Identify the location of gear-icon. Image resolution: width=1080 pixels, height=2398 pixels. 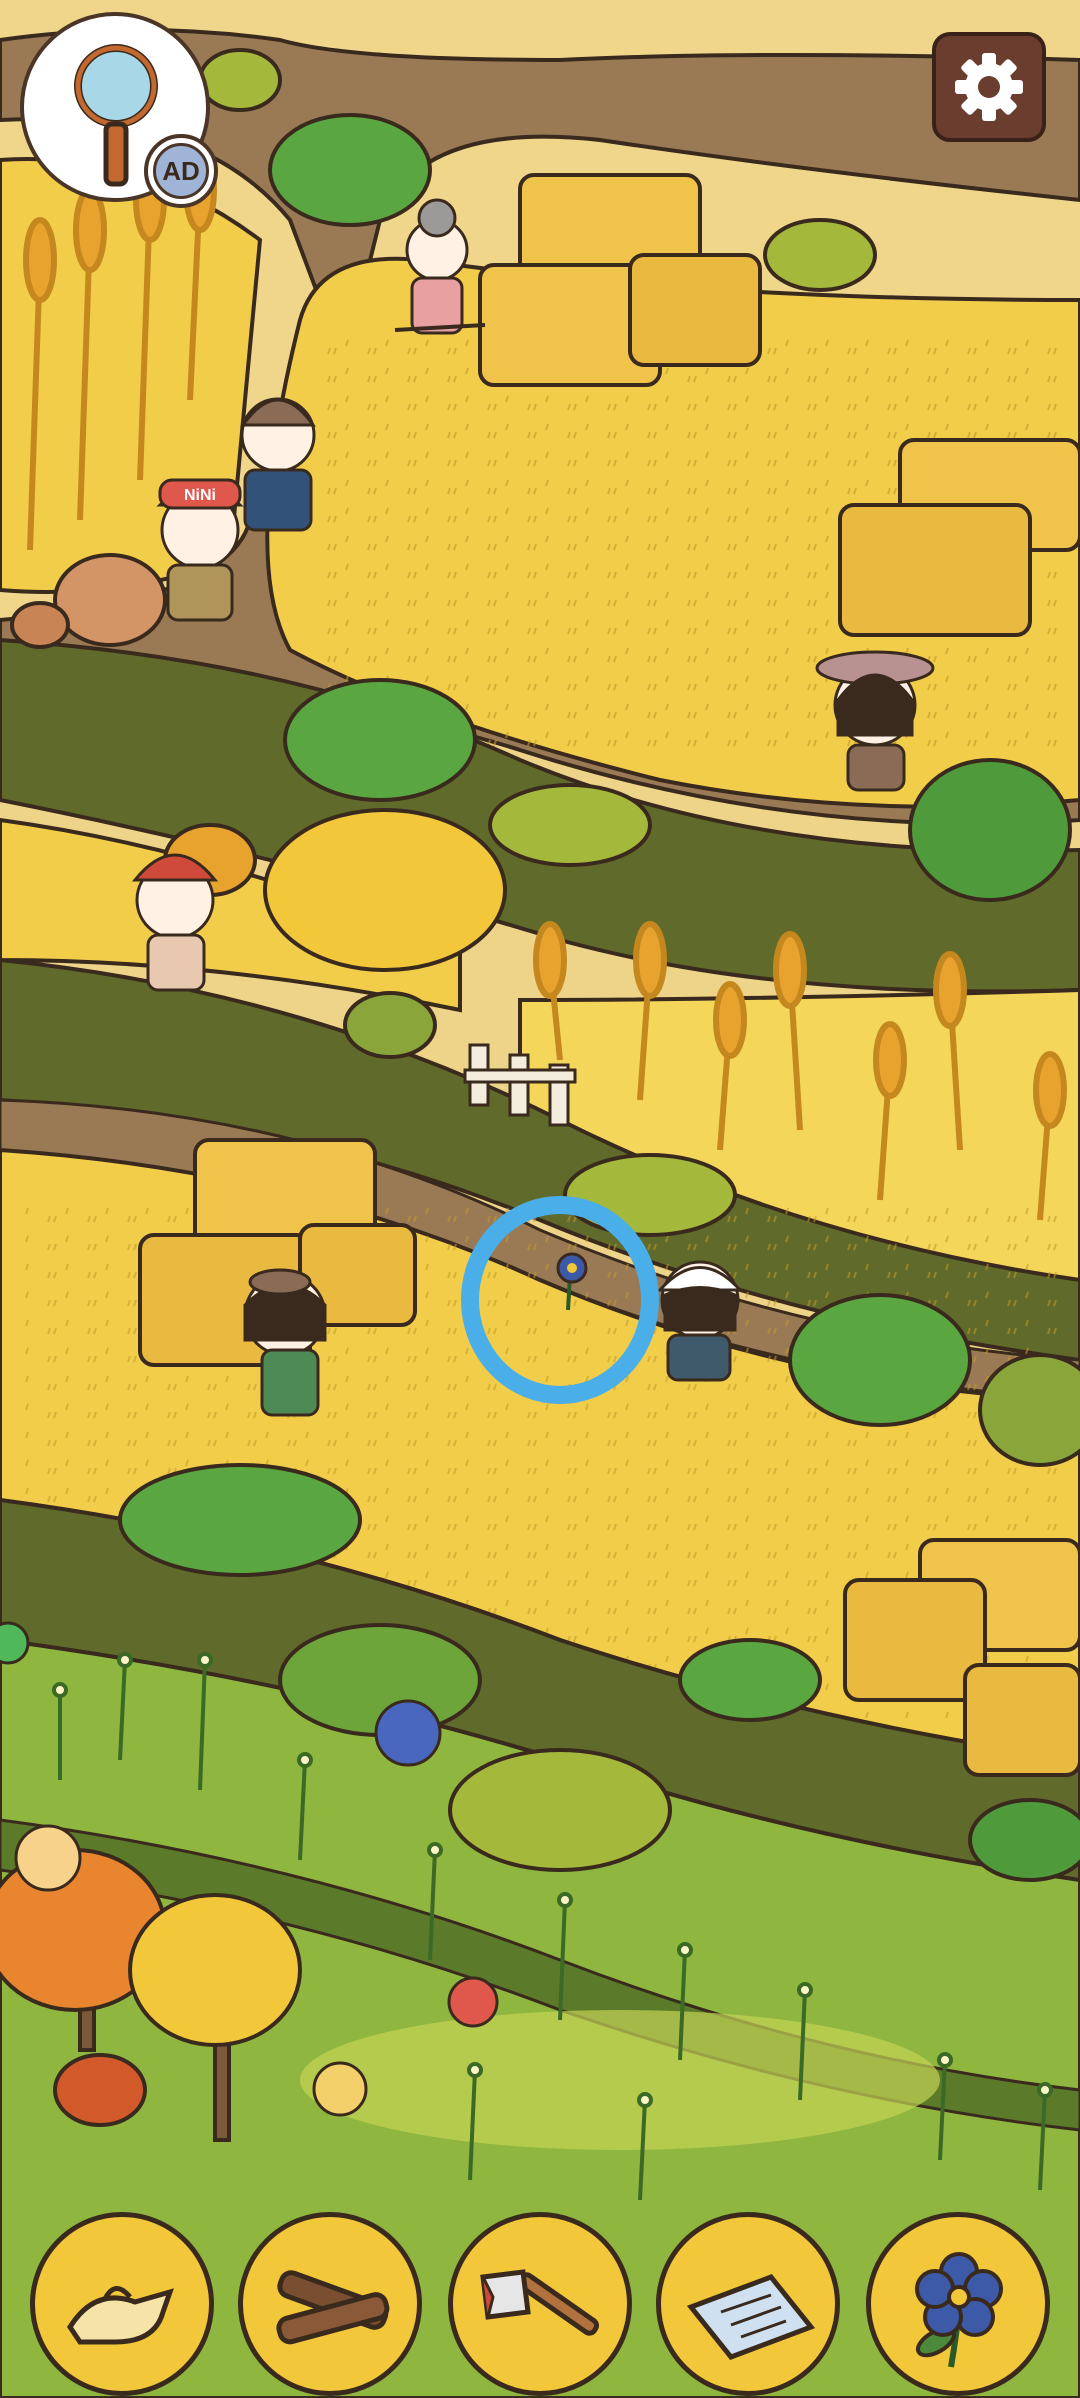
(989, 87).